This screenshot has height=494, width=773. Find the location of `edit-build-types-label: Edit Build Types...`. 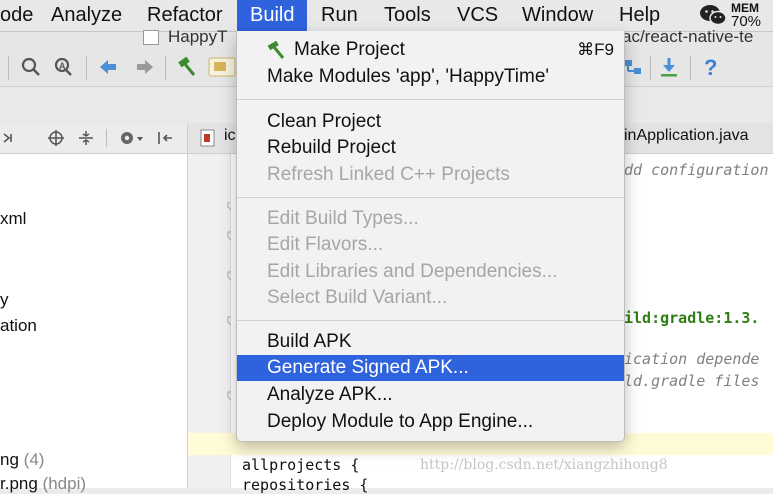

edit-build-types-label: Edit Build Types... is located at coordinates (343, 218).